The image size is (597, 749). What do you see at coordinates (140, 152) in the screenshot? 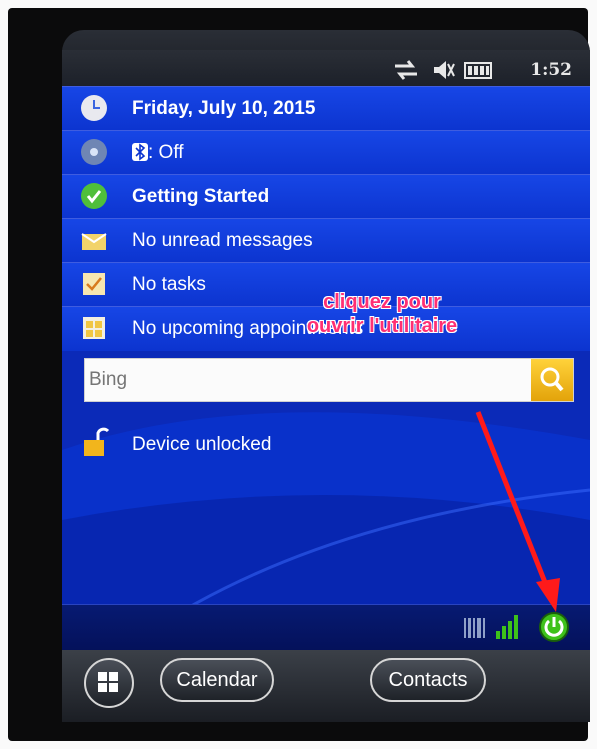
I see `bluetooth-icon` at bounding box center [140, 152].